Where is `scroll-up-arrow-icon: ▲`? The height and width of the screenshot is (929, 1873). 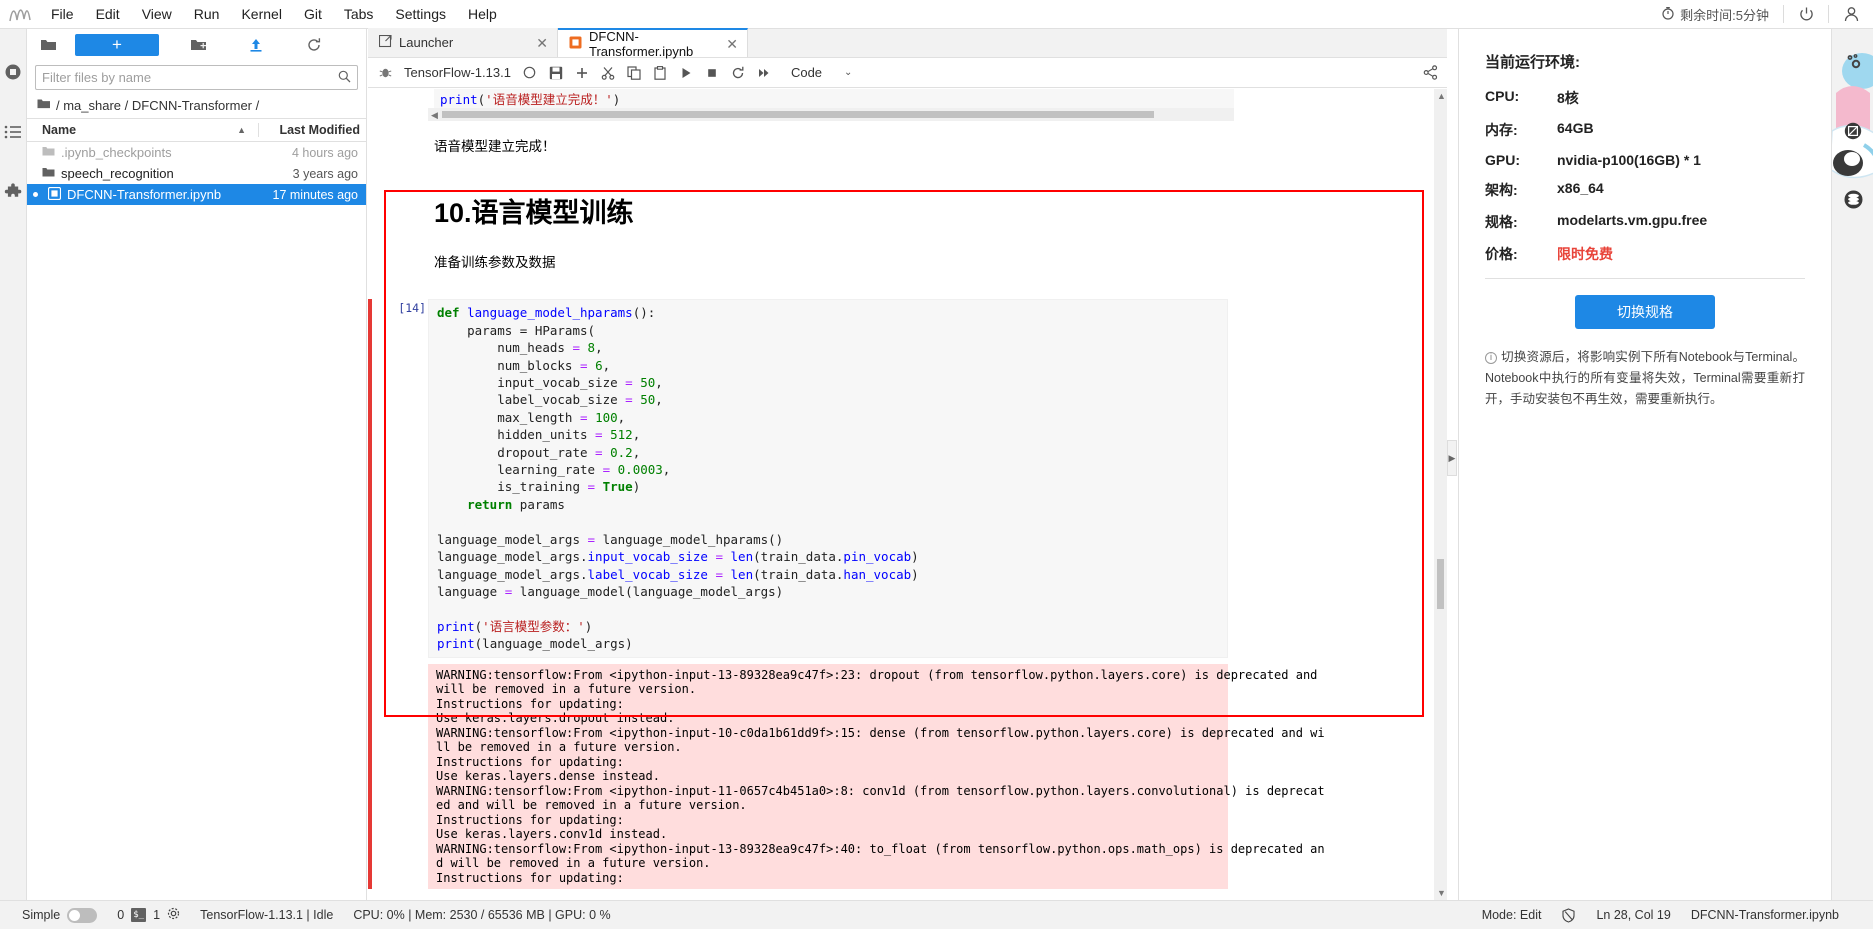
scroll-up-arrow-icon: ▲ is located at coordinates (1441, 96).